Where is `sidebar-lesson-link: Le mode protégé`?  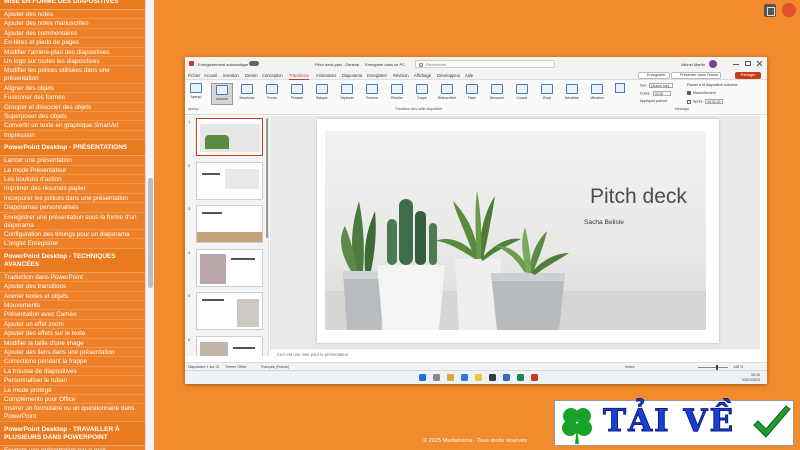
sidebar-lesson-link: Le mode protégé is located at coordinates (72, 390).